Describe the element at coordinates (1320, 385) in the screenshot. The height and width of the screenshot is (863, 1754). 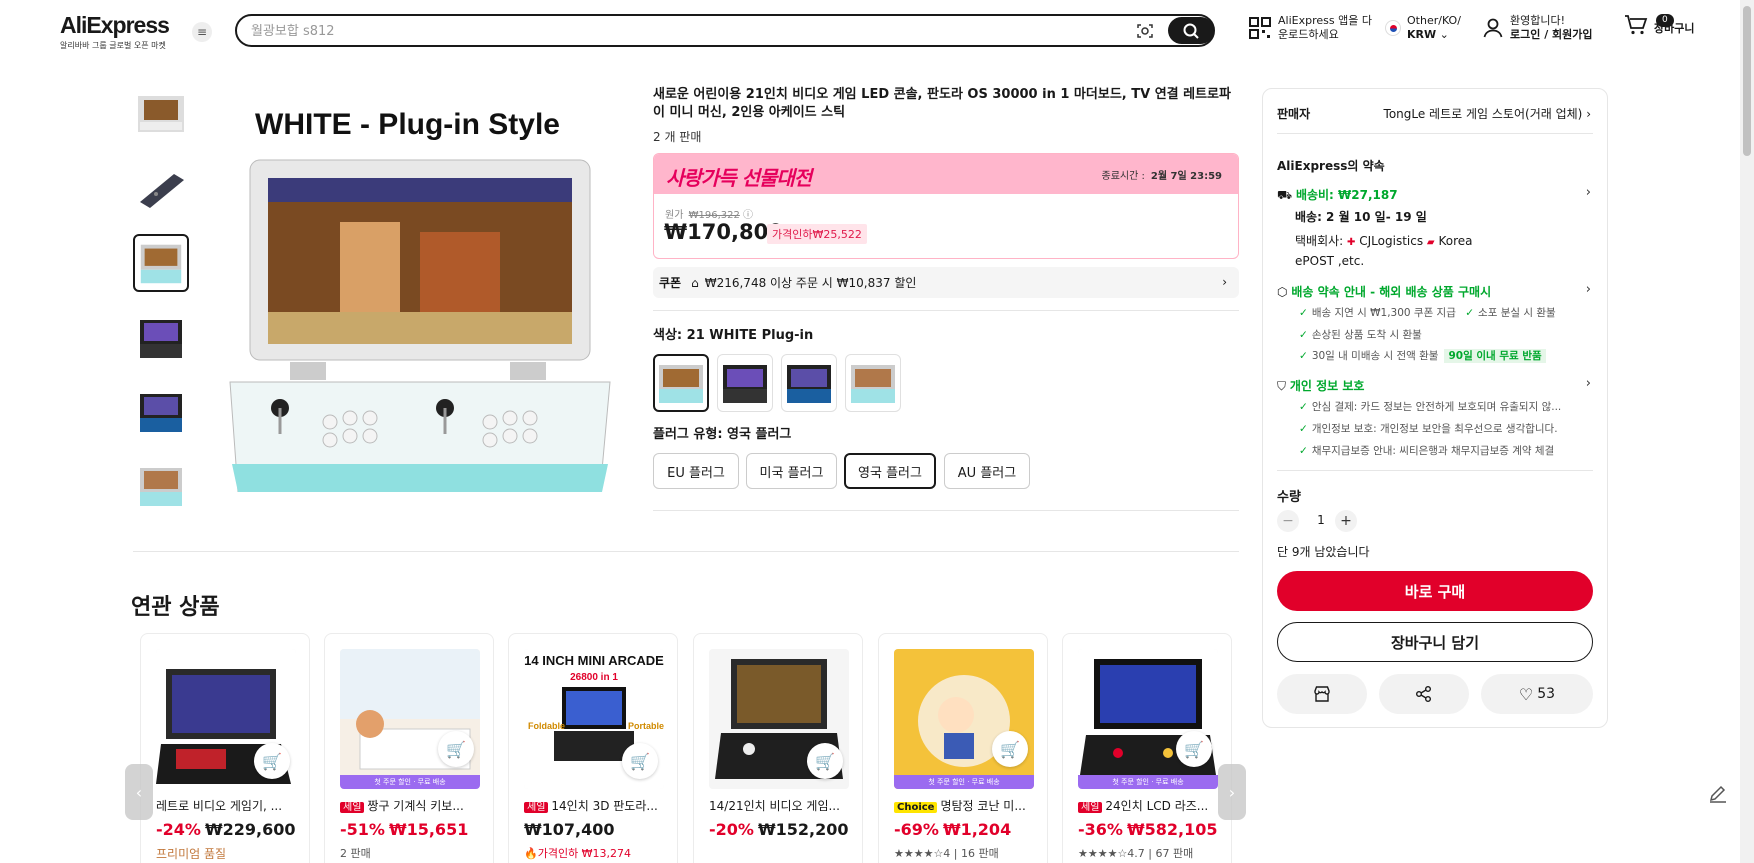
I see `privacy-row: ⛉ 개인 정보 보호` at that location.